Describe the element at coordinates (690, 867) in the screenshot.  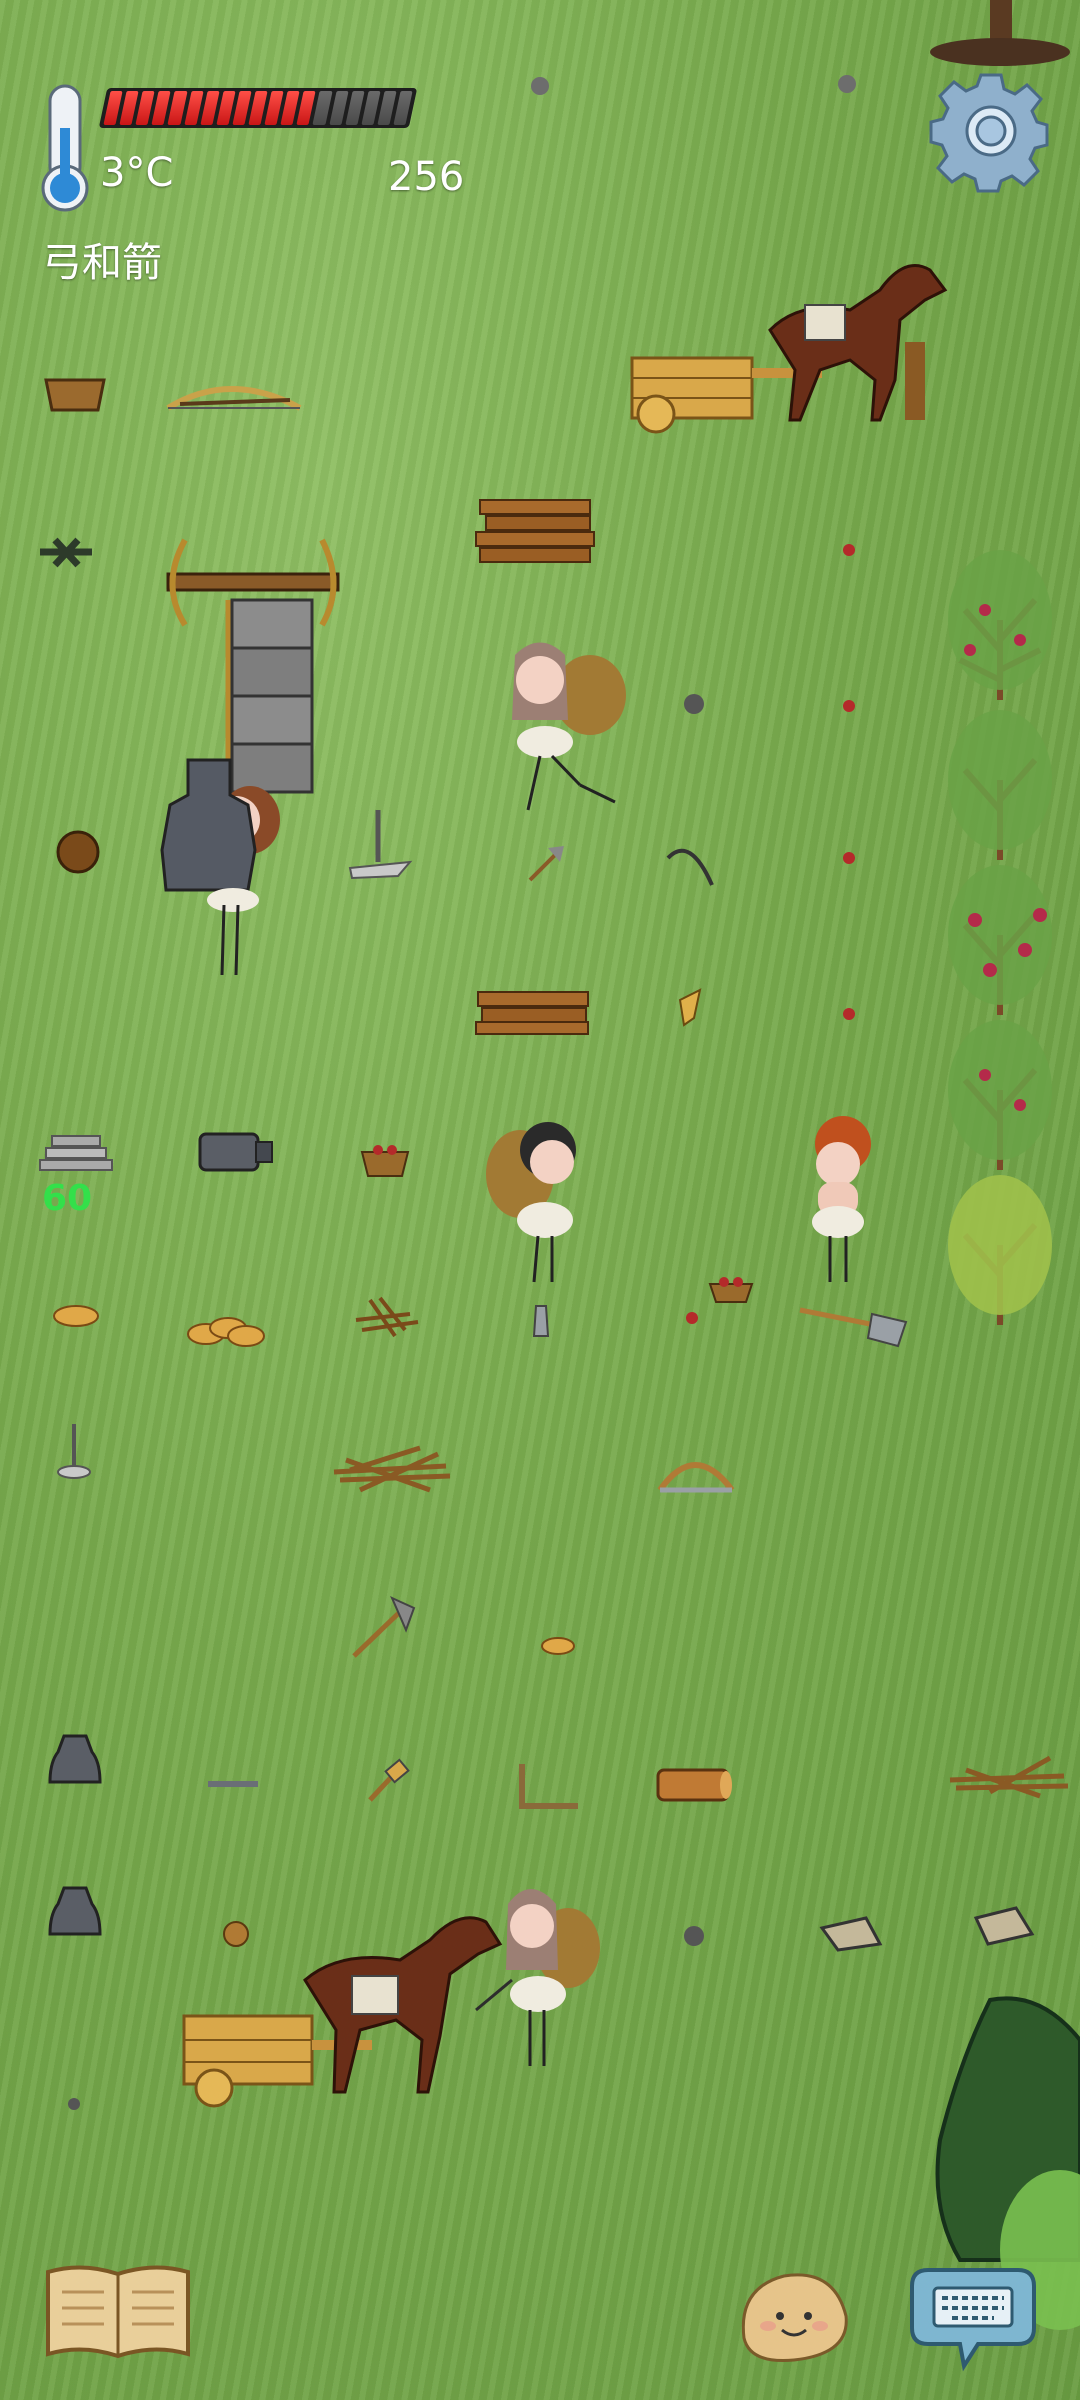
I see `snare` at that location.